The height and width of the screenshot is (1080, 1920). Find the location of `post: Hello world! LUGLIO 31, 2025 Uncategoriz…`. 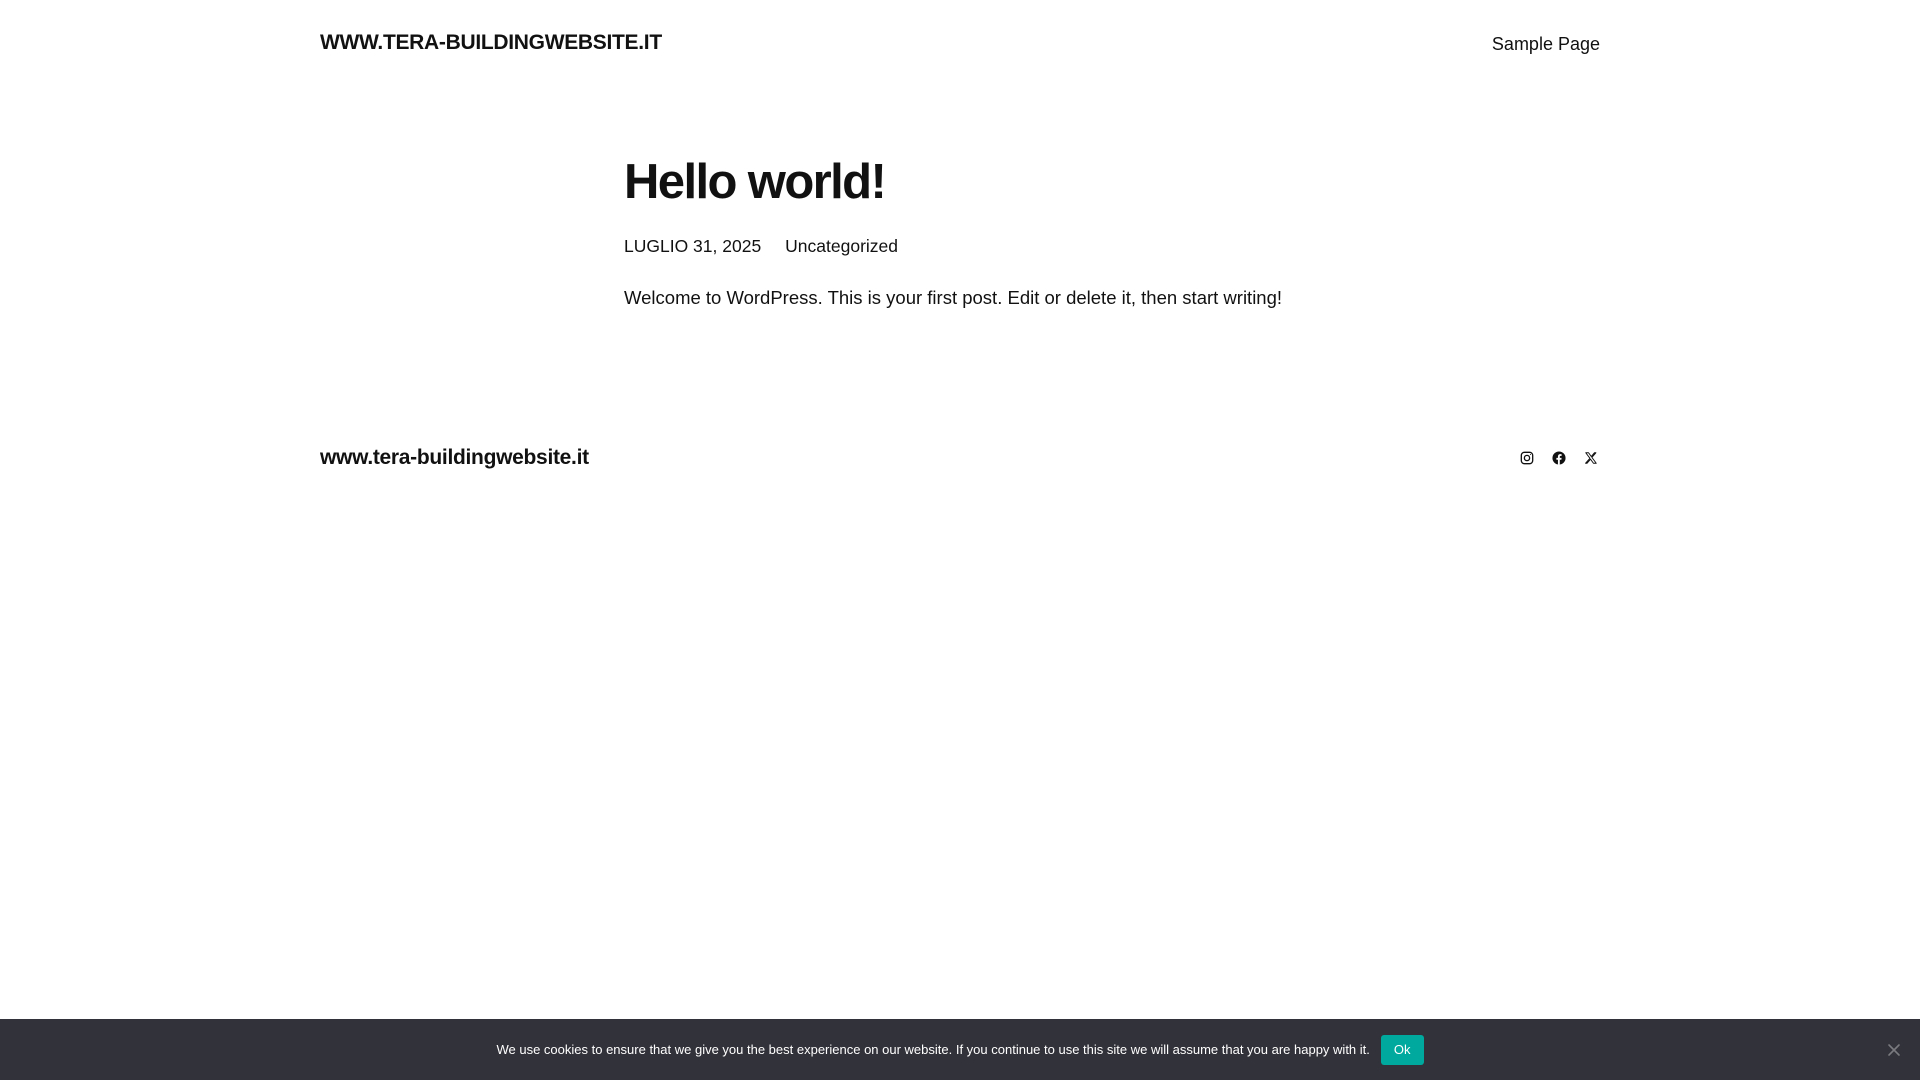

post: Hello world! LUGLIO 31, 2025 Uncategoriz… is located at coordinates (960, 240).